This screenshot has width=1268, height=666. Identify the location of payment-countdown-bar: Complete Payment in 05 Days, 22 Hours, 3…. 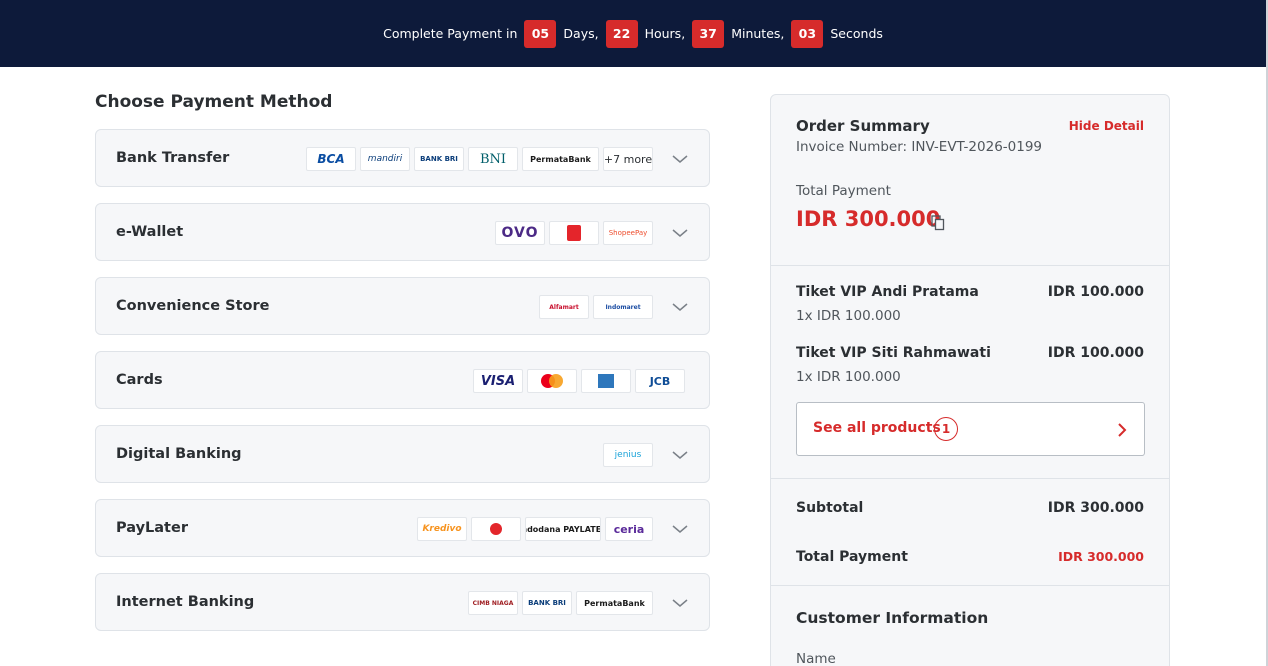
(633, 33).